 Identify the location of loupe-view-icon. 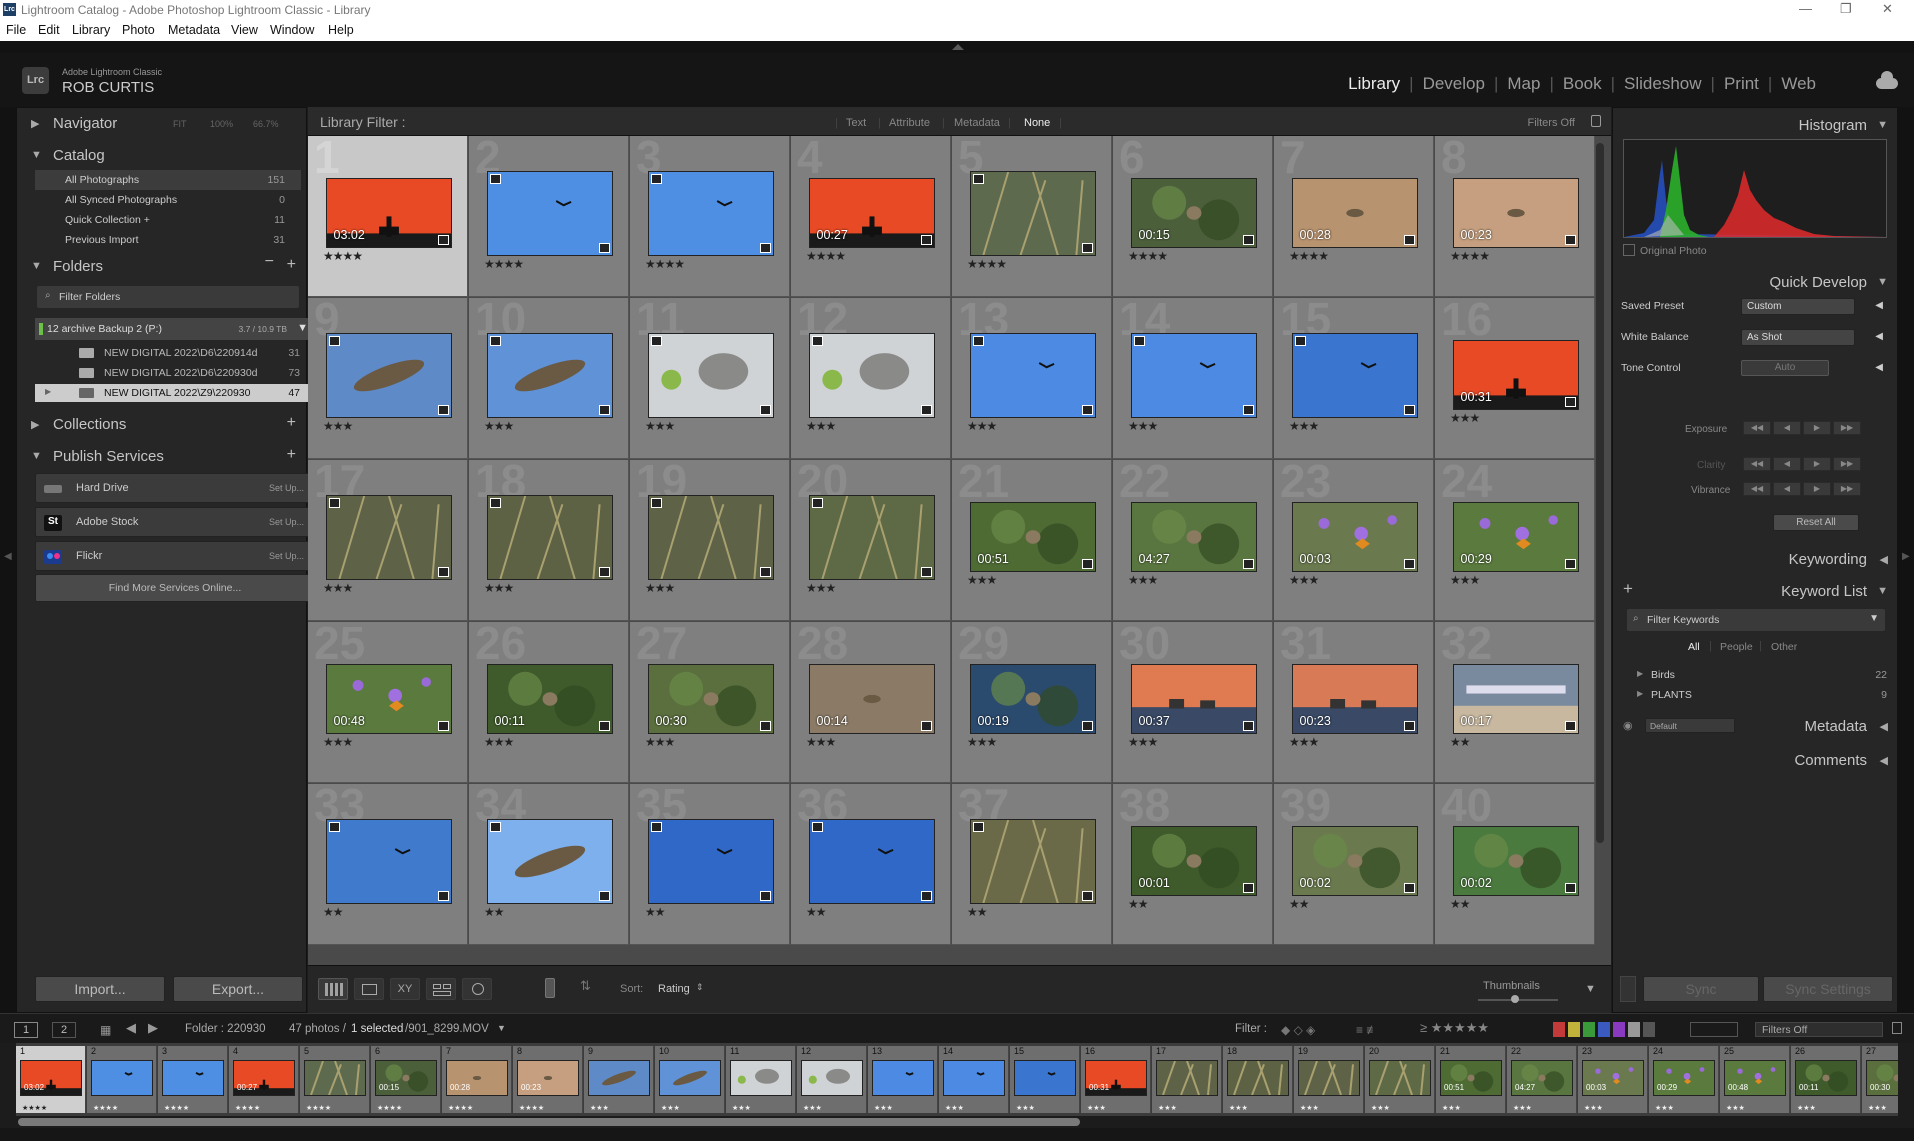
(369, 989).